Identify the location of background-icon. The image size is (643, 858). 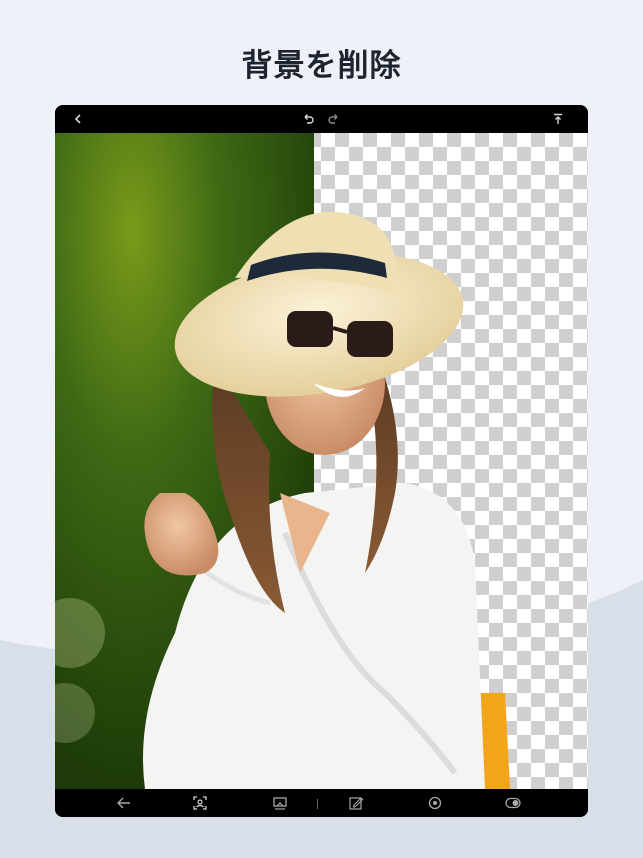
(280, 803).